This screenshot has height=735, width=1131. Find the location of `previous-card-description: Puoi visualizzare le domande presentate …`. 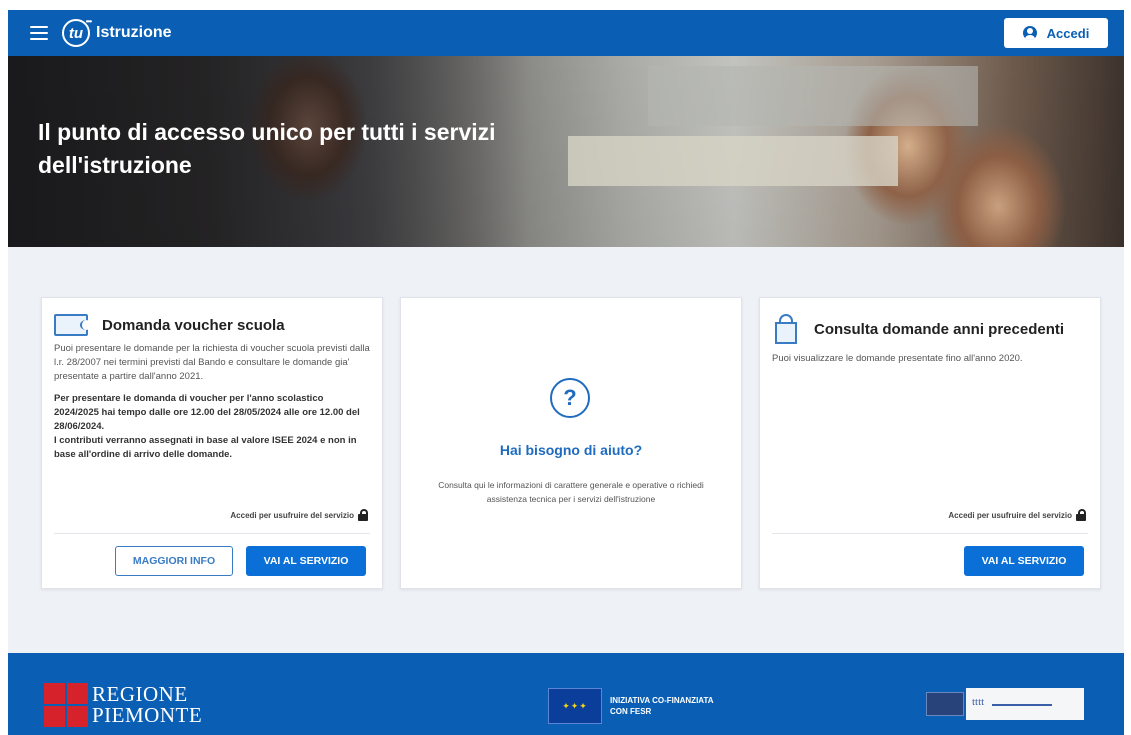

previous-card-description: Puoi visualizzare le domande presentate … is located at coordinates (930, 356).